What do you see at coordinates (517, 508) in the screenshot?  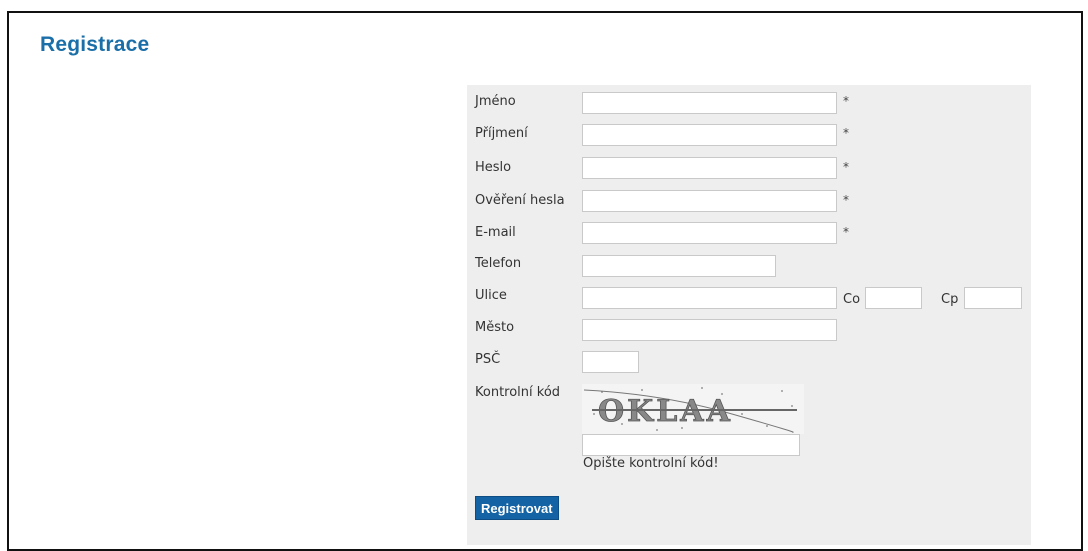 I see `register-button: Registrovat` at bounding box center [517, 508].